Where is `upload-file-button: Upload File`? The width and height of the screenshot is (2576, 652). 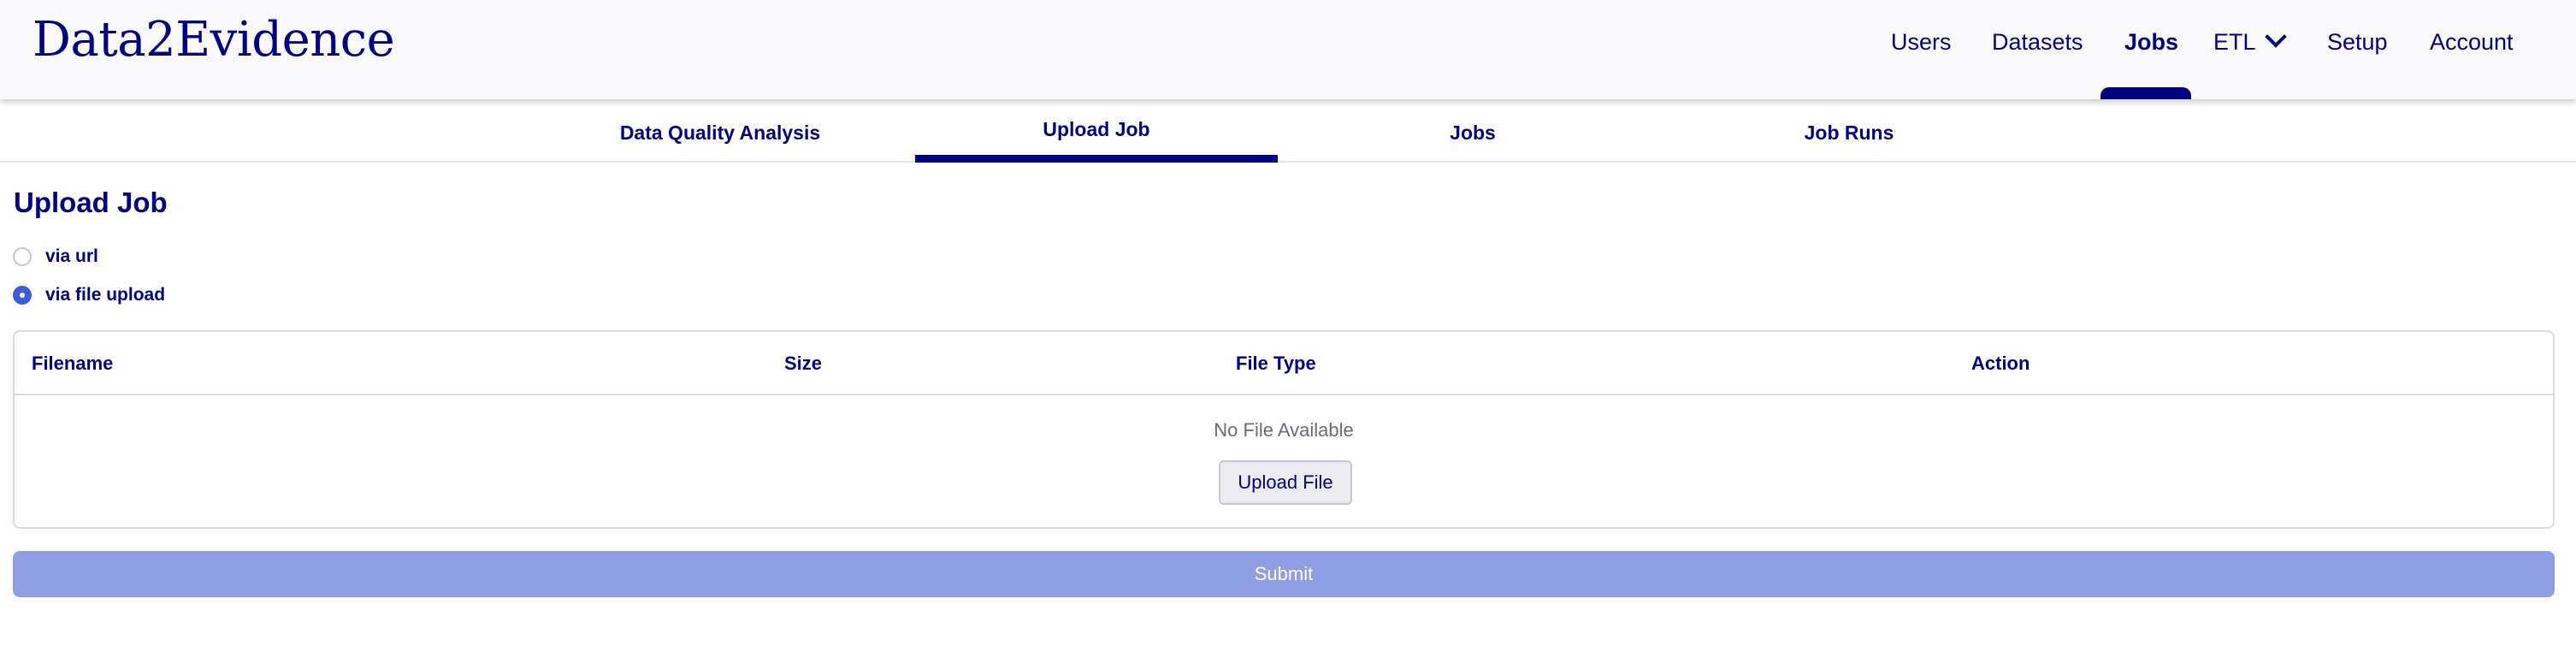
upload-file-button: Upload File is located at coordinates (1285, 482).